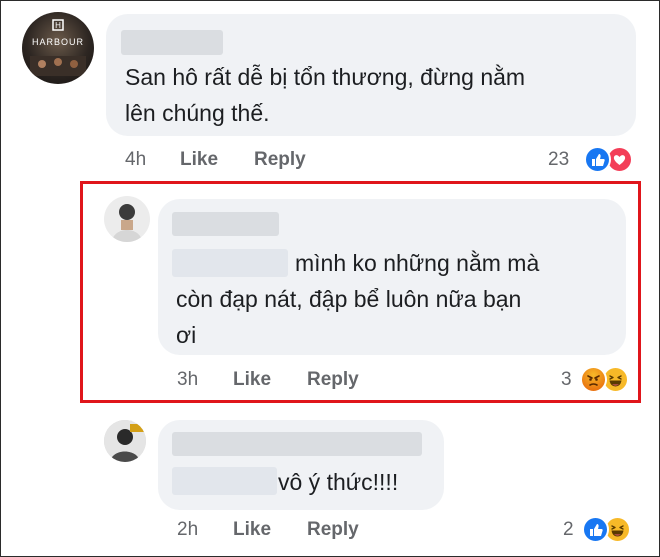 This screenshot has width=660, height=557. Describe the element at coordinates (127, 223) in the screenshot. I see `person-photo-icon` at that location.